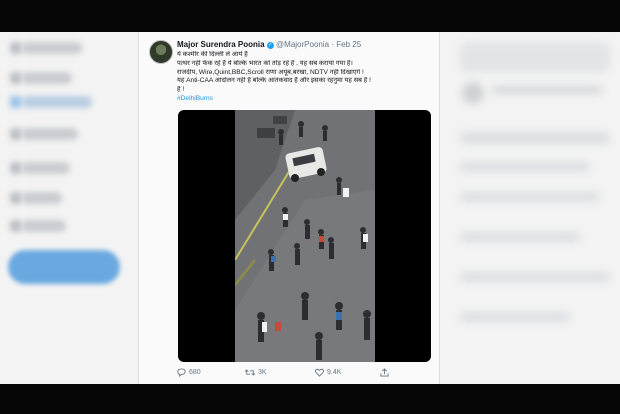 This screenshot has width=620, height=414. Describe the element at coordinates (334, 372) in the screenshot. I see `like-count: 9.4K` at that location.